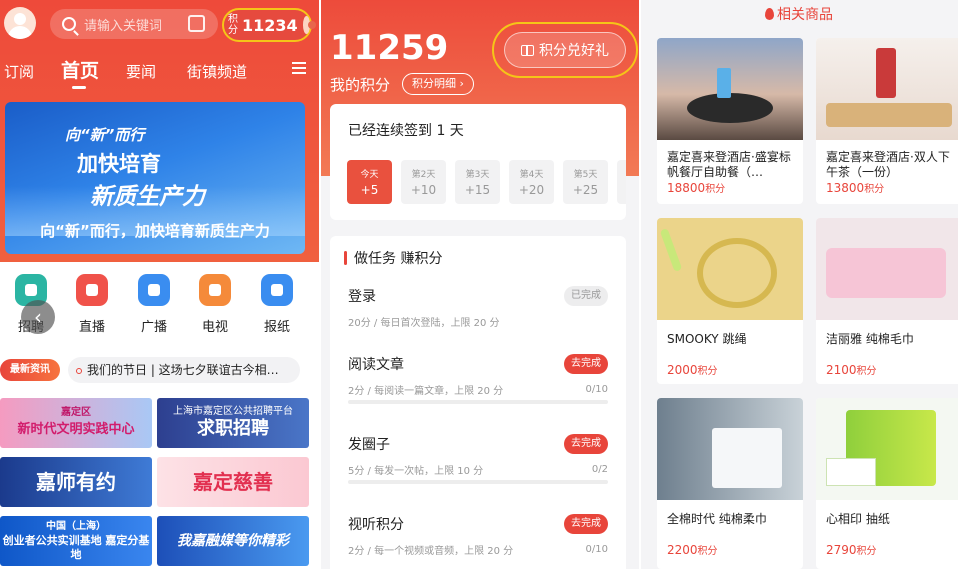  I want to click on checkin-day: 第5天 +25, so click(585, 182).